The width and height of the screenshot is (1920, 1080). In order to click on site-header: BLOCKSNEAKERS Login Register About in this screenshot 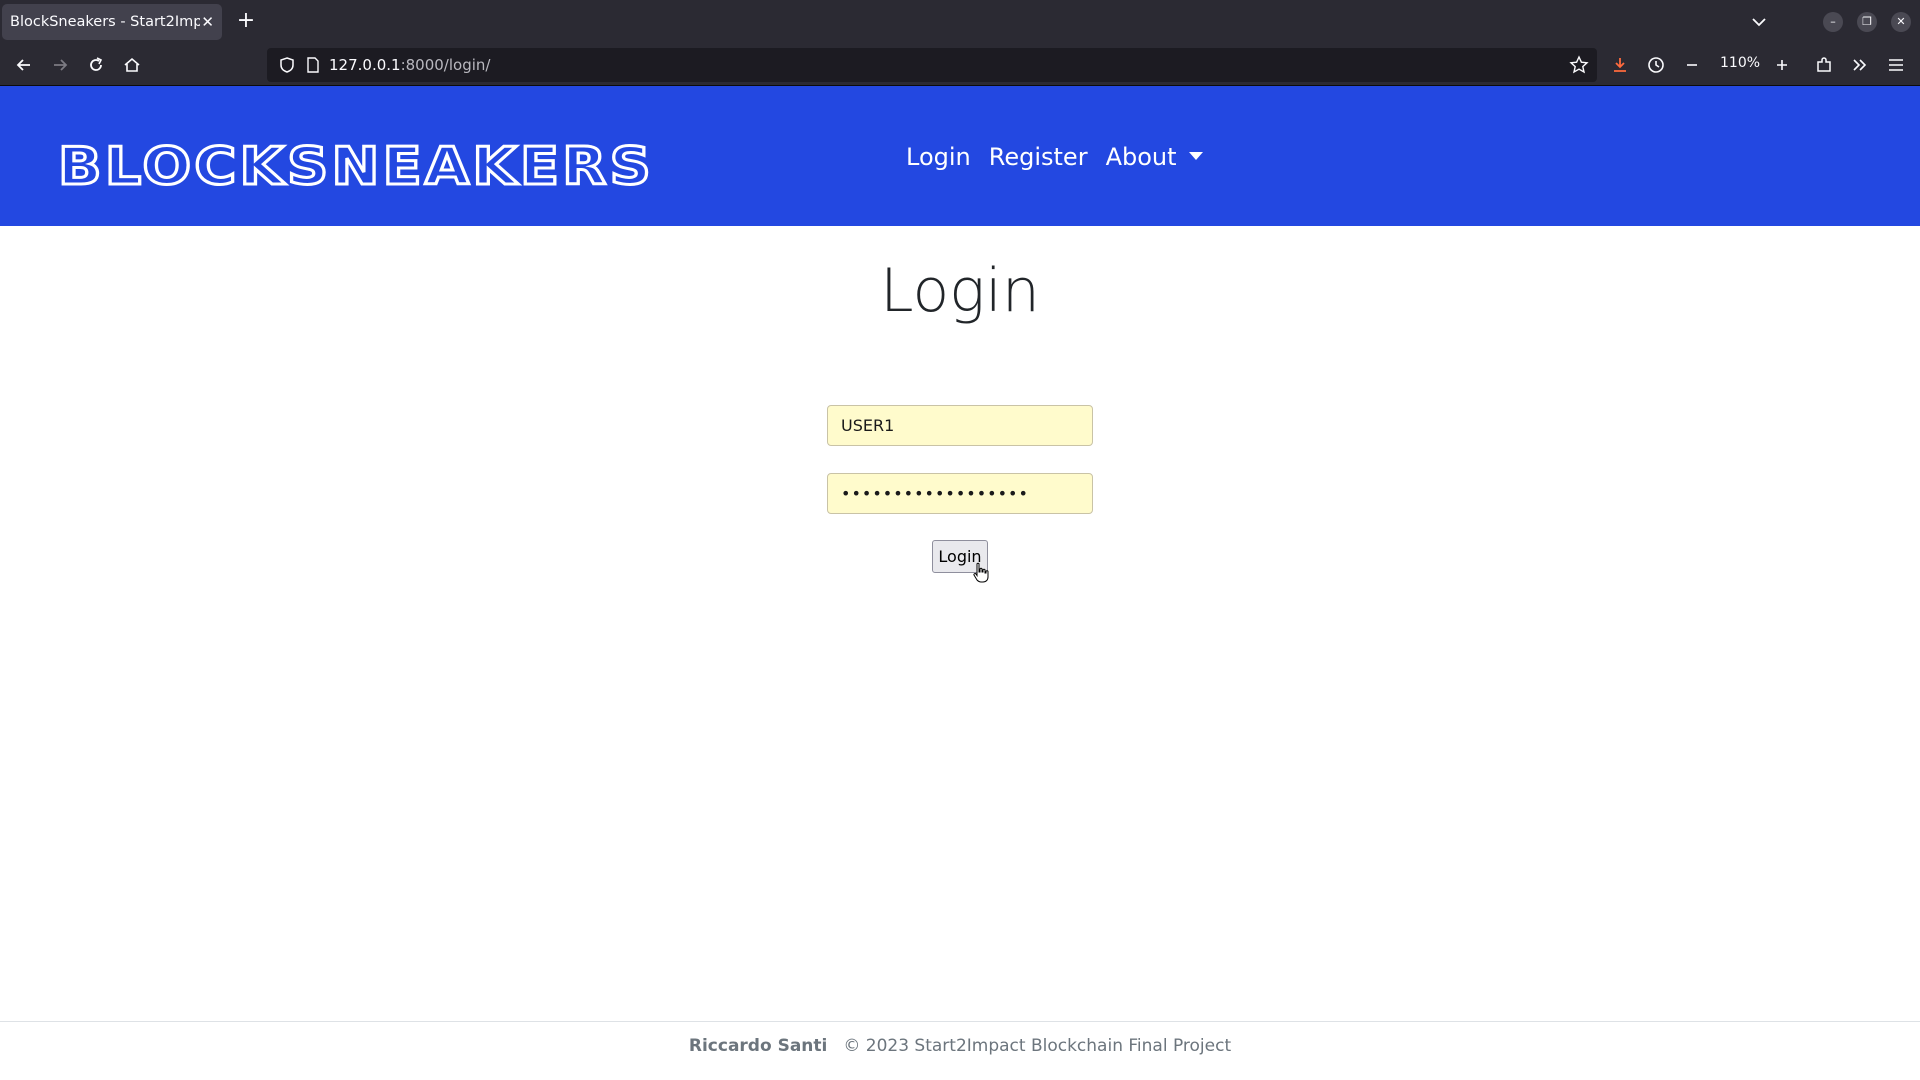, I will do `click(960, 156)`.